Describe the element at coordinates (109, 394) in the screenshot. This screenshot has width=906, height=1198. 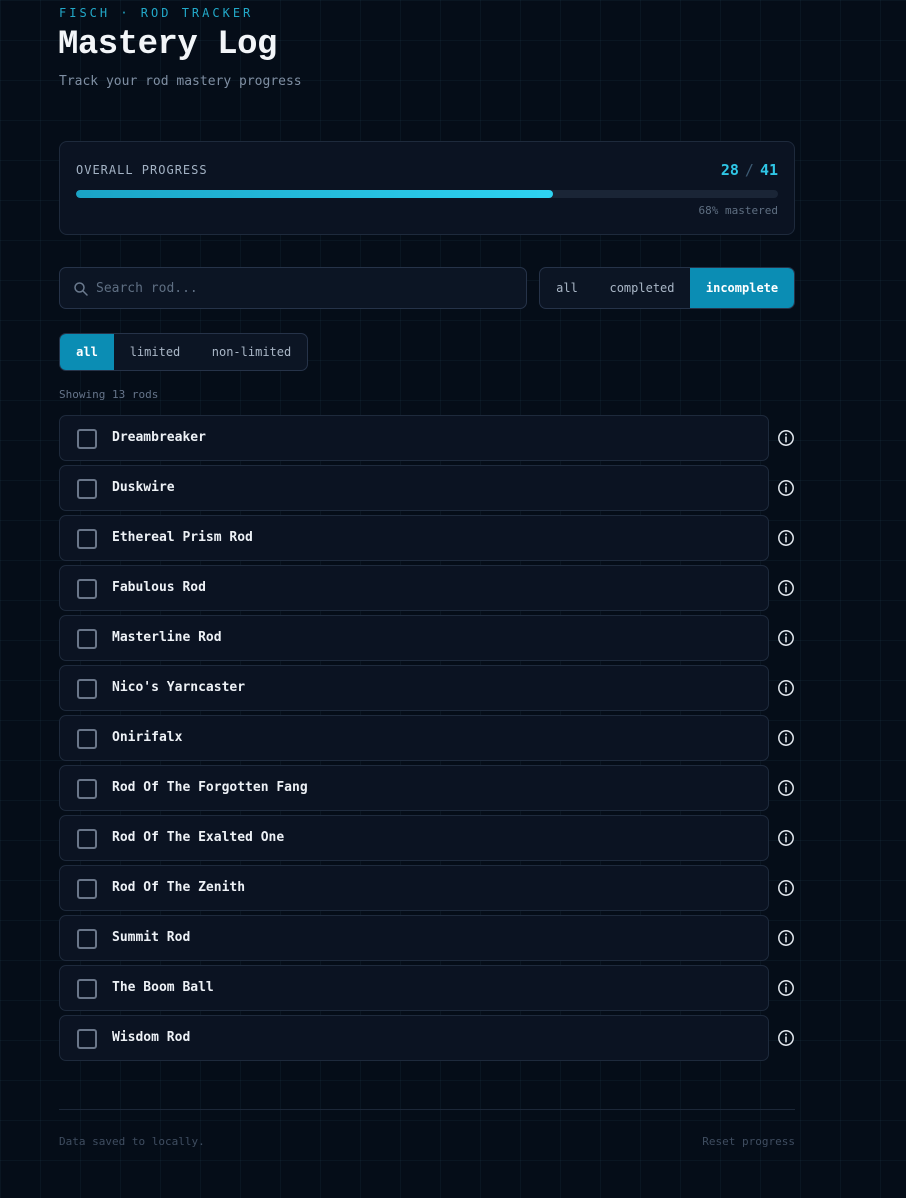
I see `result-count: Showing 13 rods` at that location.